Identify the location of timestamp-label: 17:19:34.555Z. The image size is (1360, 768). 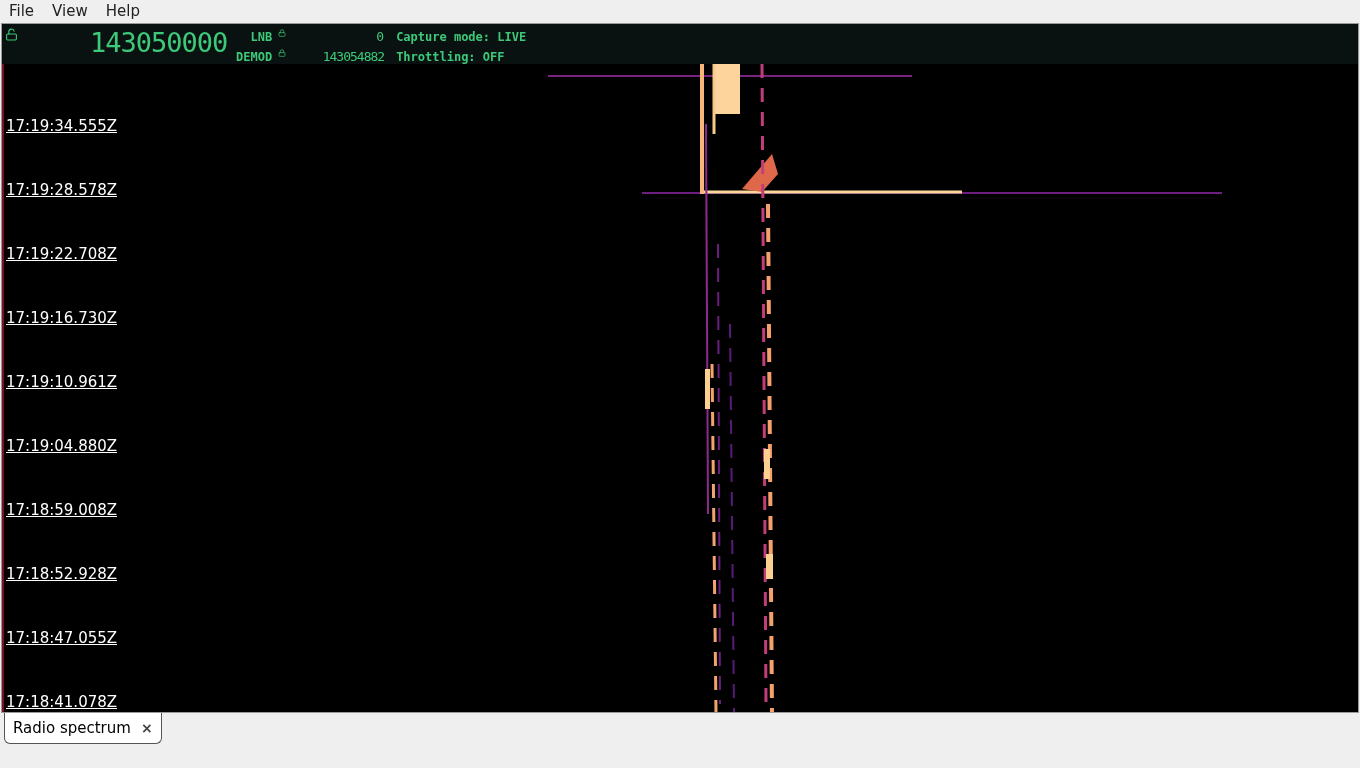
(62, 126).